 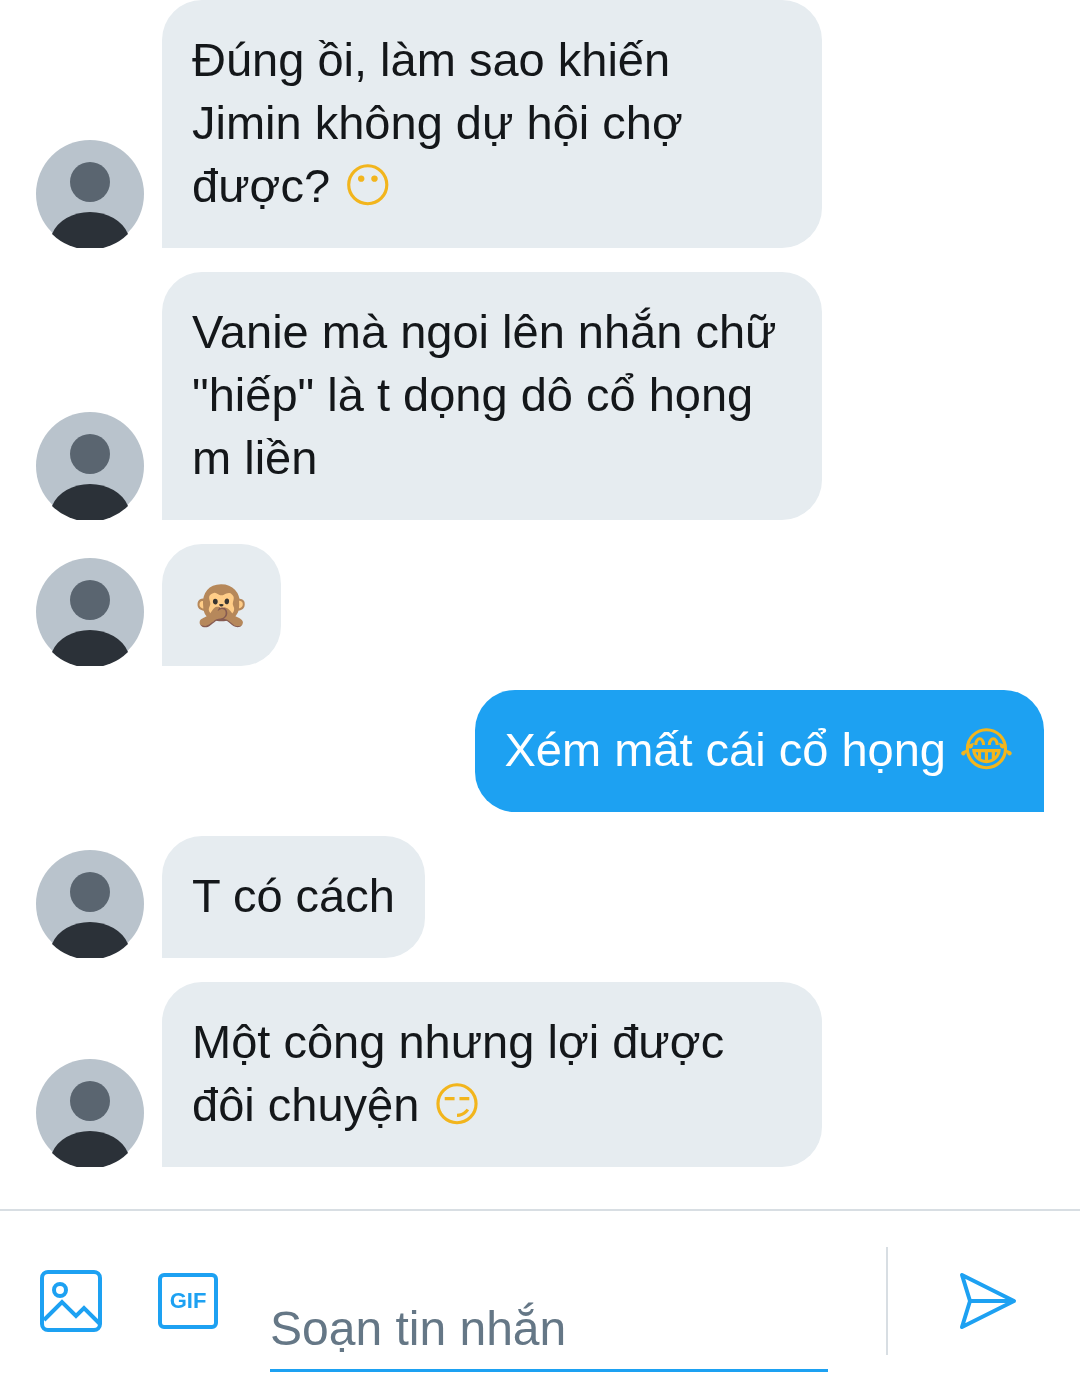 I want to click on gif-button: GIF, so click(x=188, y=1301).